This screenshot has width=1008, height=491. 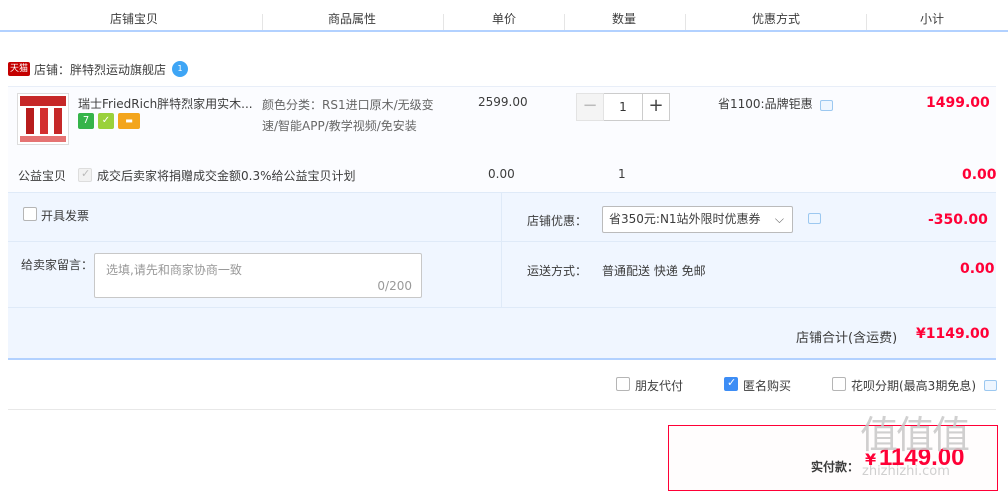 I want to click on section-divider, so click(x=502, y=409).